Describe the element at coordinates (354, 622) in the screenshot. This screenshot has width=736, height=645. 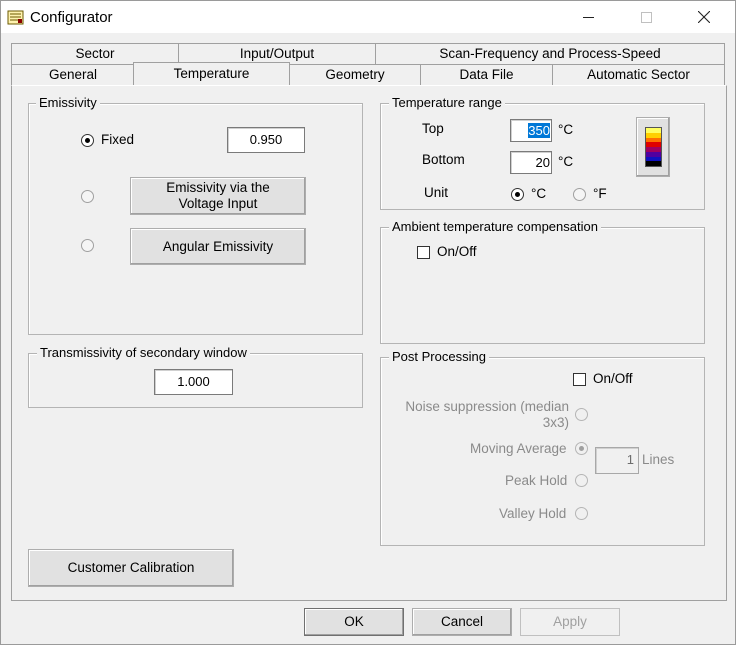
I see `ok-button: OK` at that location.